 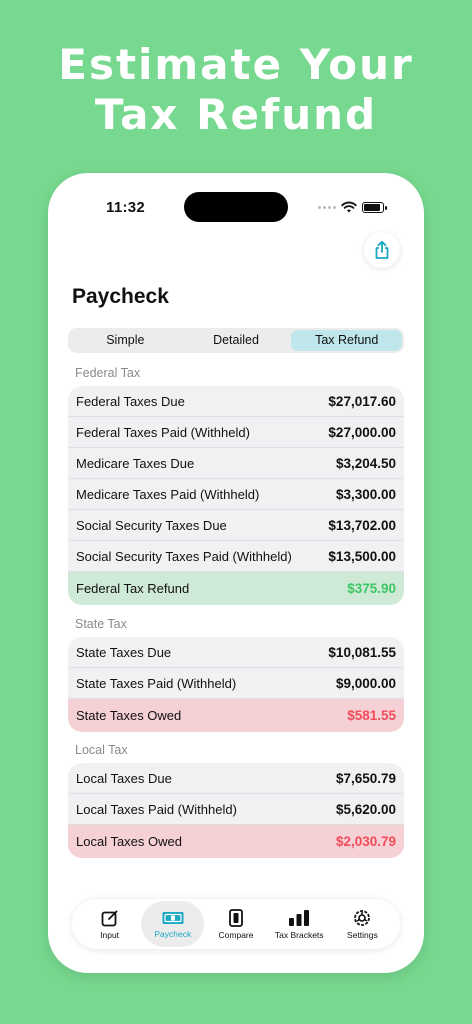 What do you see at coordinates (236, 207) in the screenshot?
I see `dynamic-island` at bounding box center [236, 207].